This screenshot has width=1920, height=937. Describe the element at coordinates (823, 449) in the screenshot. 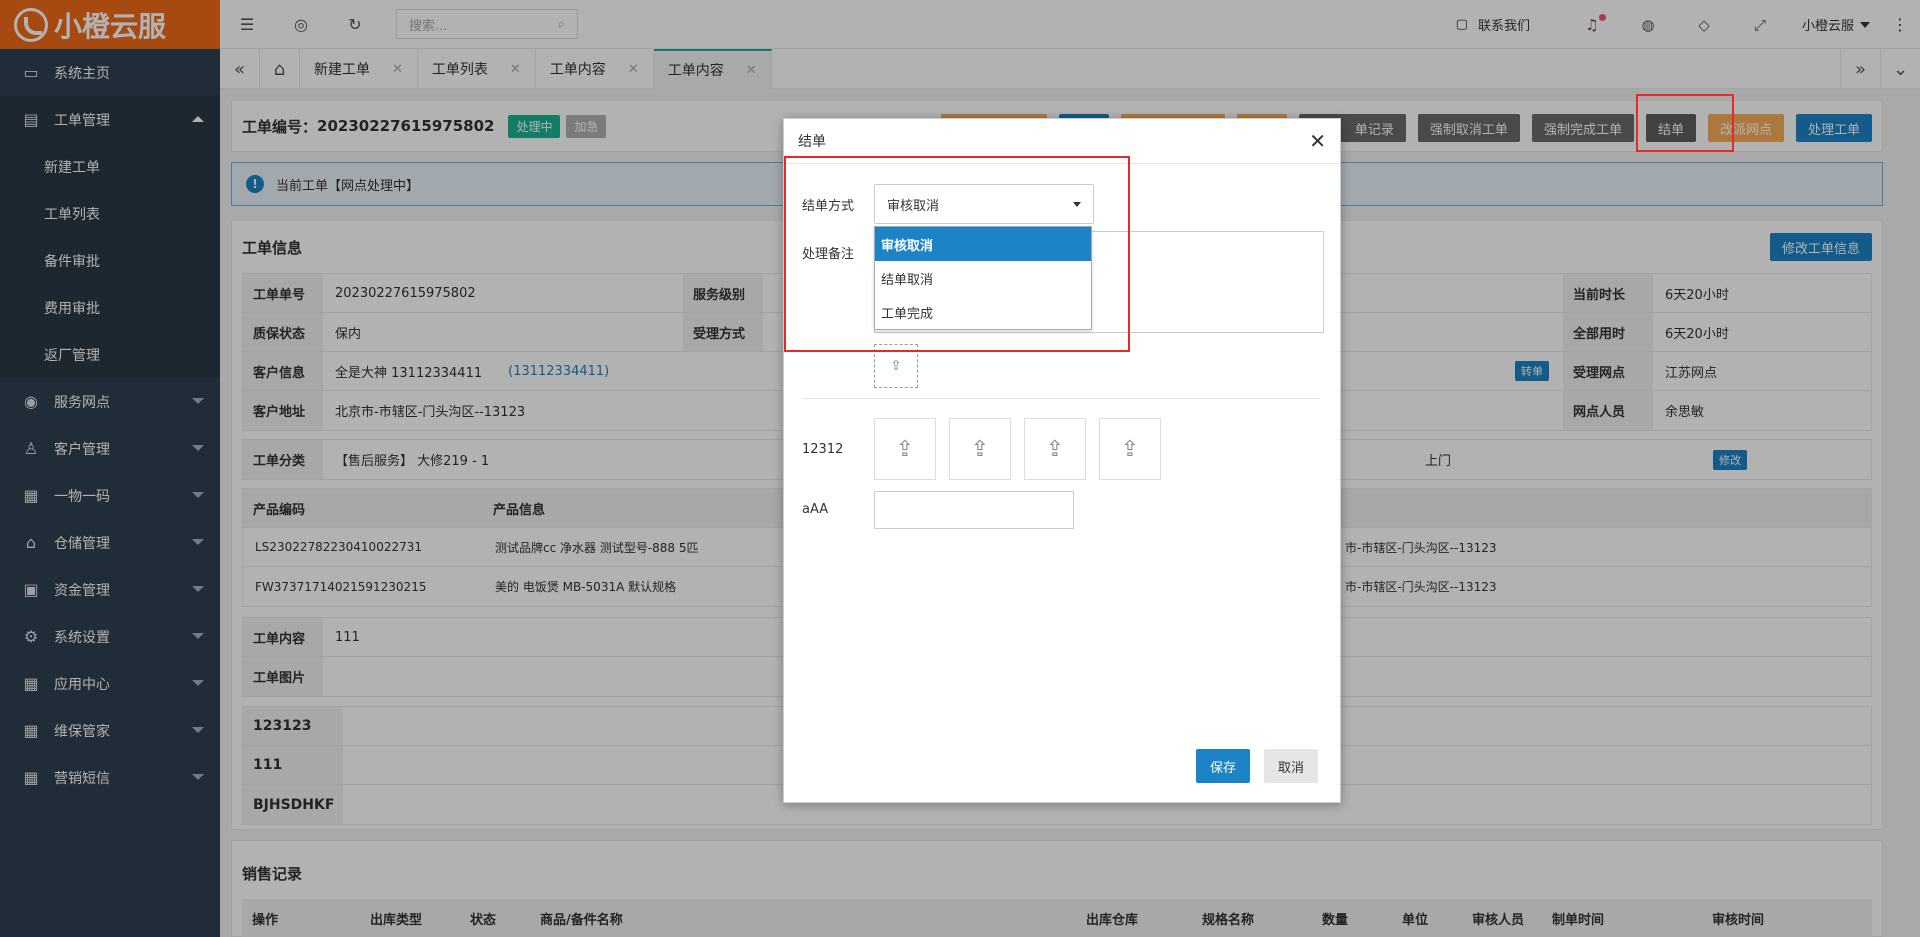

I see `field-12312-label: 12312` at that location.